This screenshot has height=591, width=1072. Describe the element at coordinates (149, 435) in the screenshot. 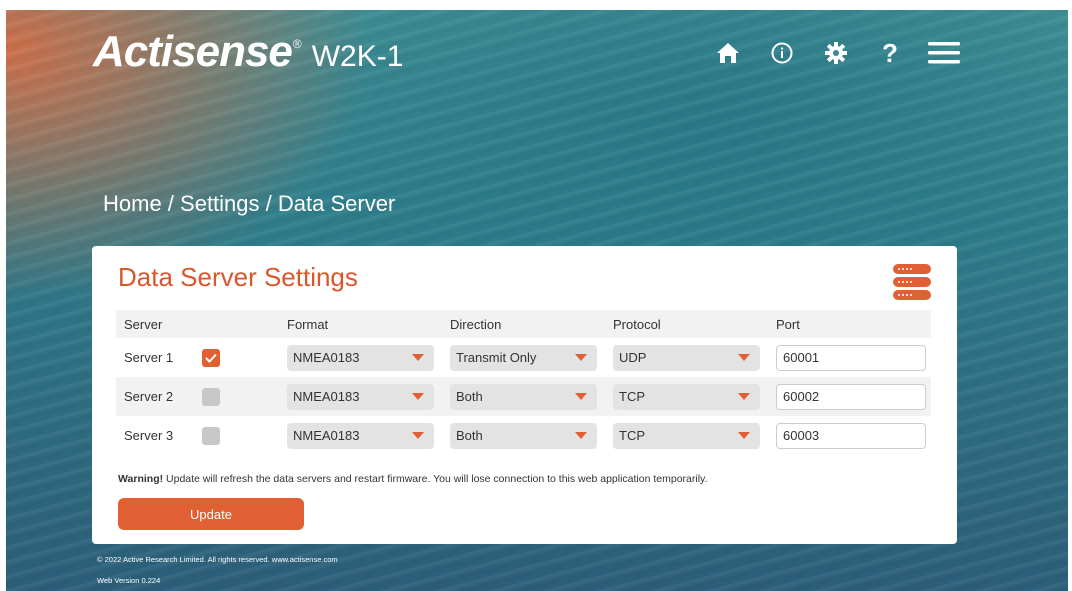

I see `server-name: Server 3` at that location.